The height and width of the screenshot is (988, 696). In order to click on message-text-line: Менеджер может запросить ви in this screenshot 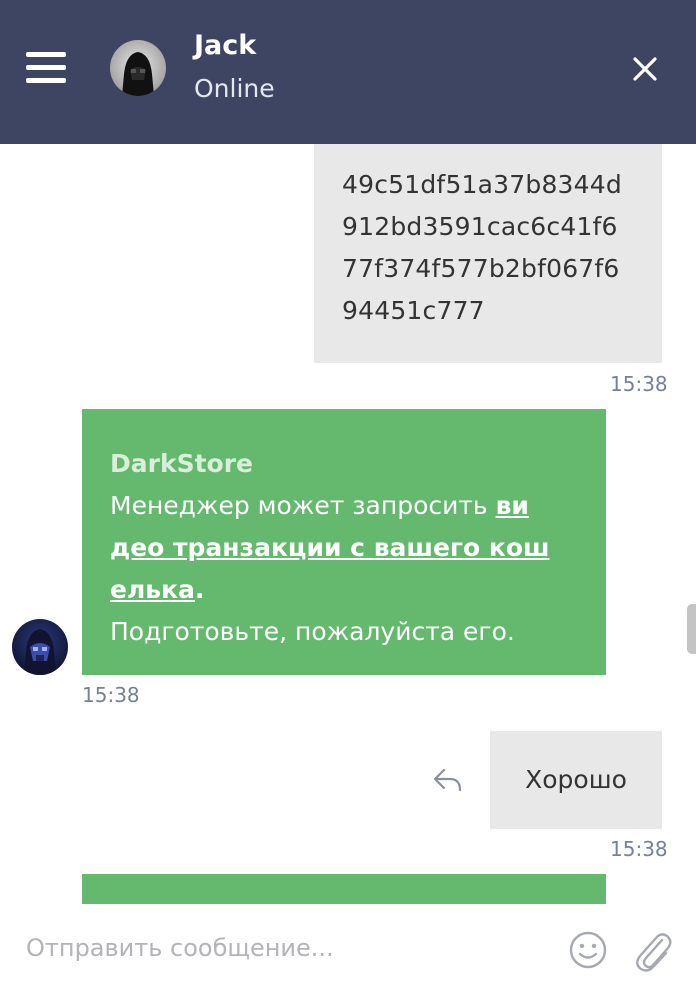, I will do `click(348, 506)`.